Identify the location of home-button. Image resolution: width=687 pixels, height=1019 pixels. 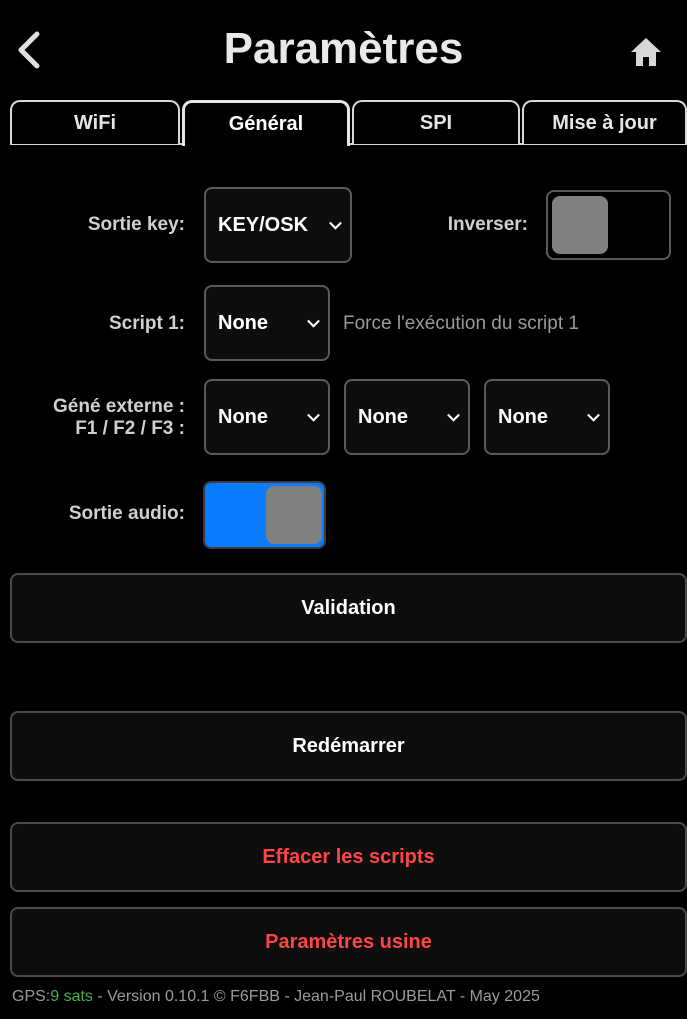
(646, 52).